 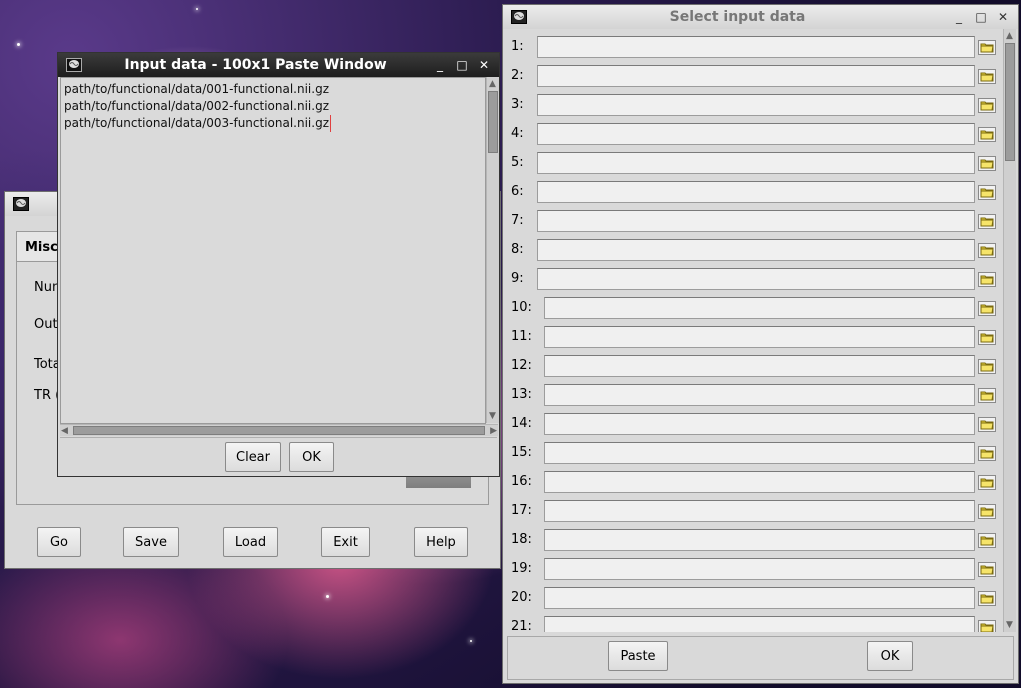 What do you see at coordinates (151, 542) in the screenshot?
I see `save-button: Save` at bounding box center [151, 542].